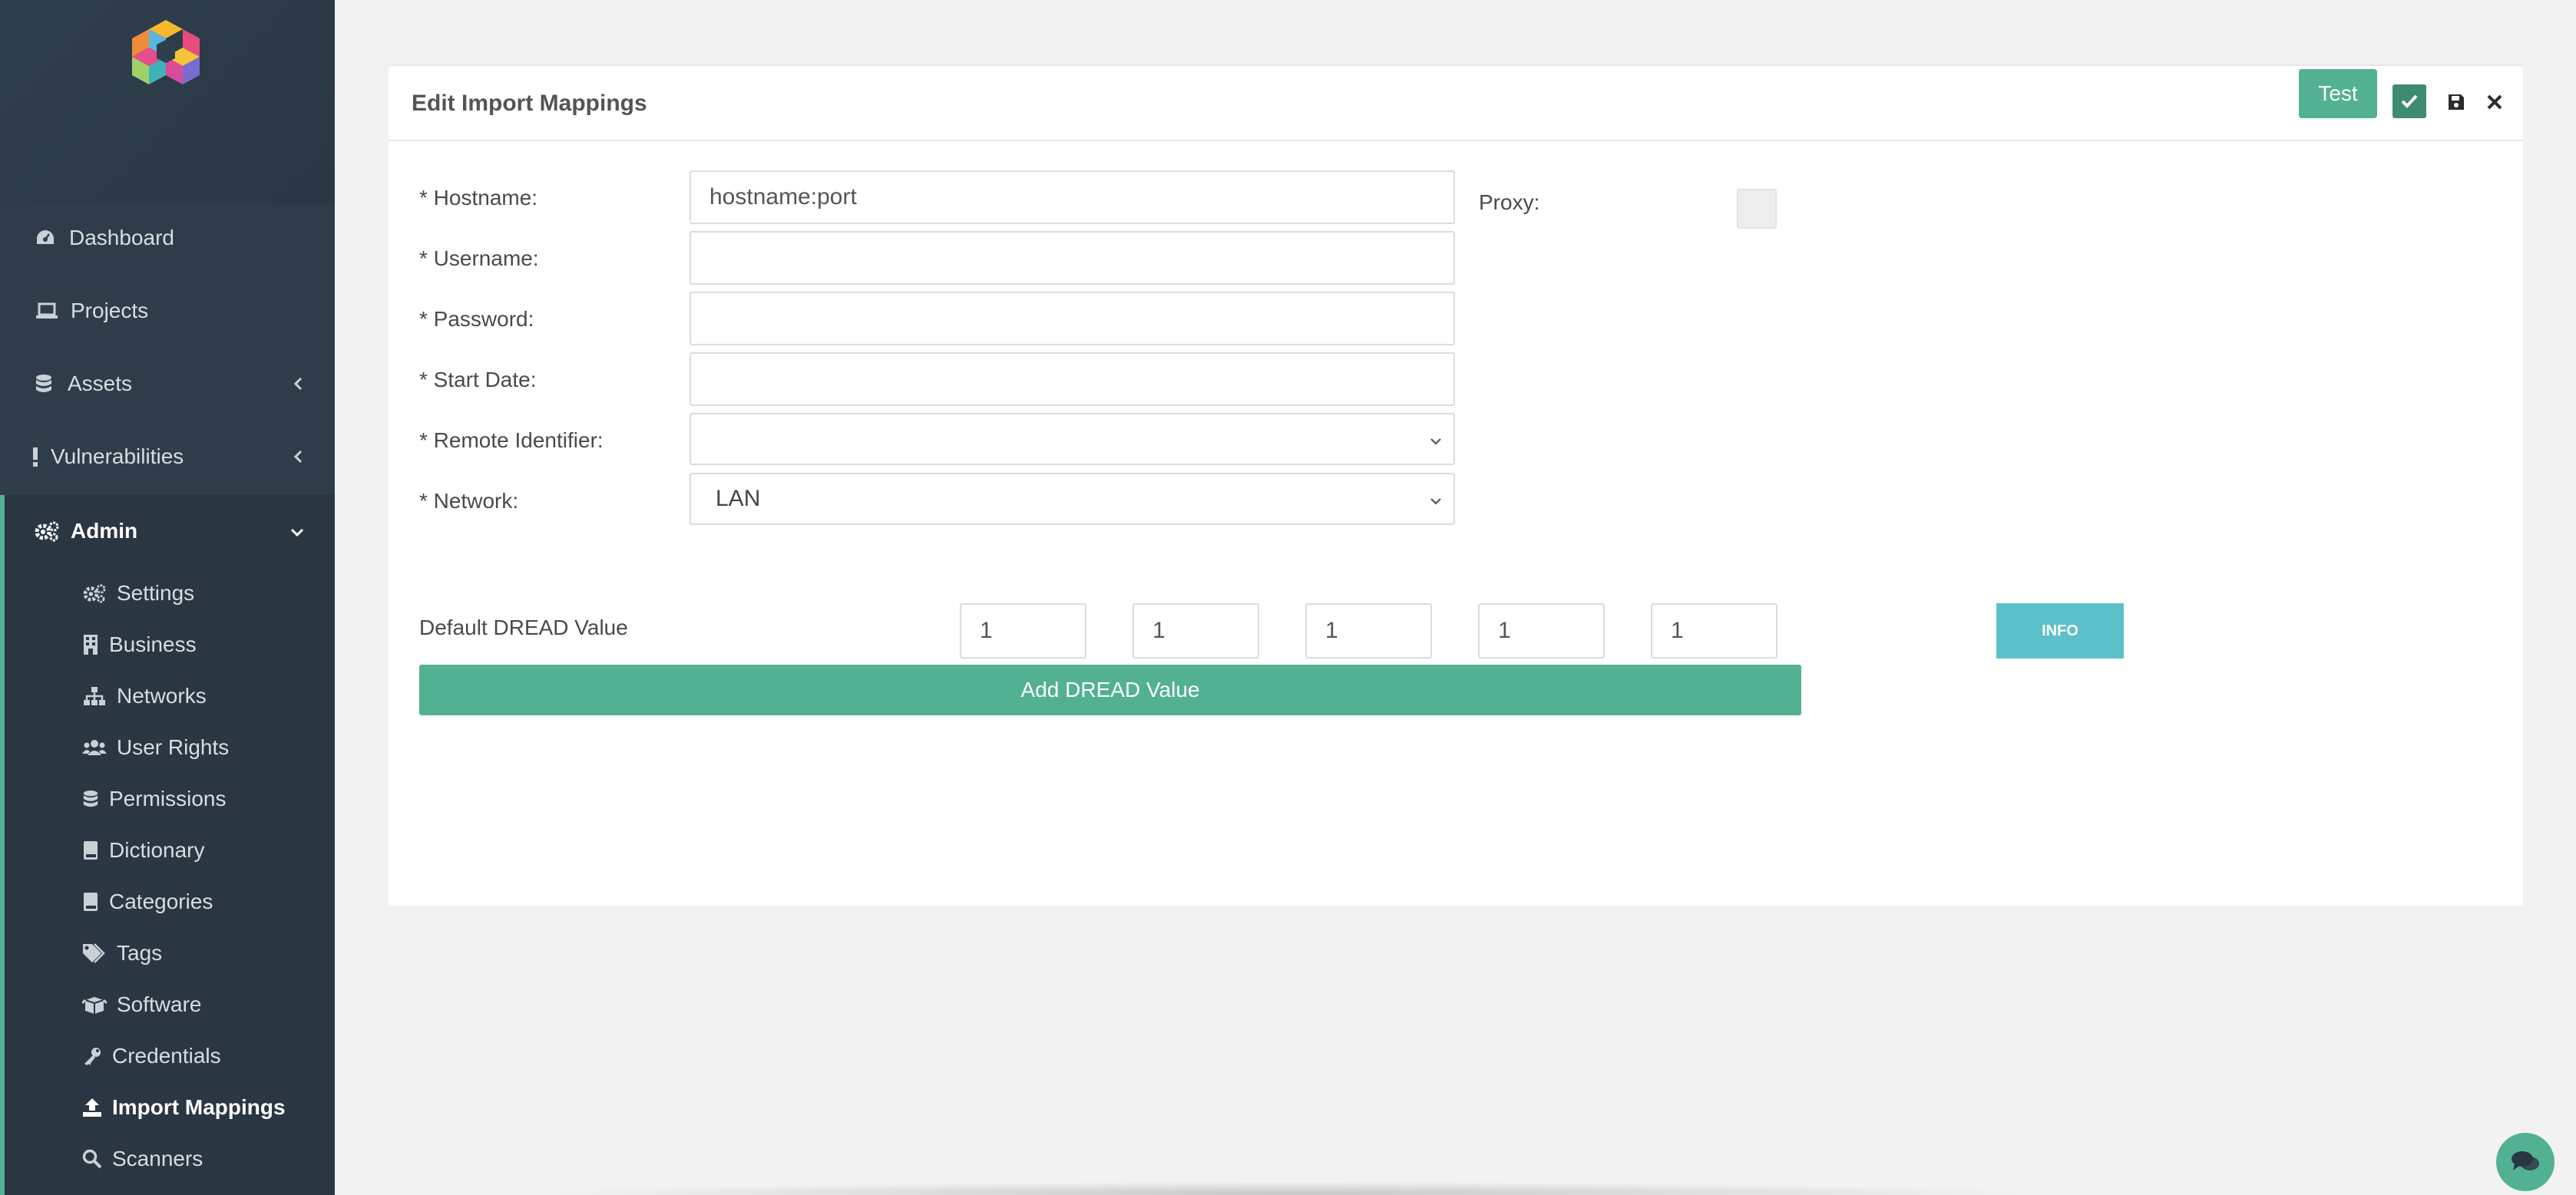 This screenshot has height=1195, width=2576. I want to click on sidebar-item-software: Software, so click(170, 1004).